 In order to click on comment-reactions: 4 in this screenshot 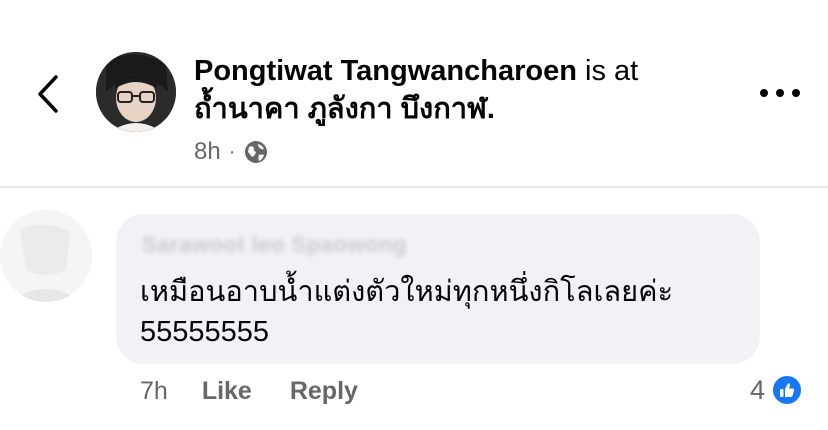, I will do `click(777, 390)`.